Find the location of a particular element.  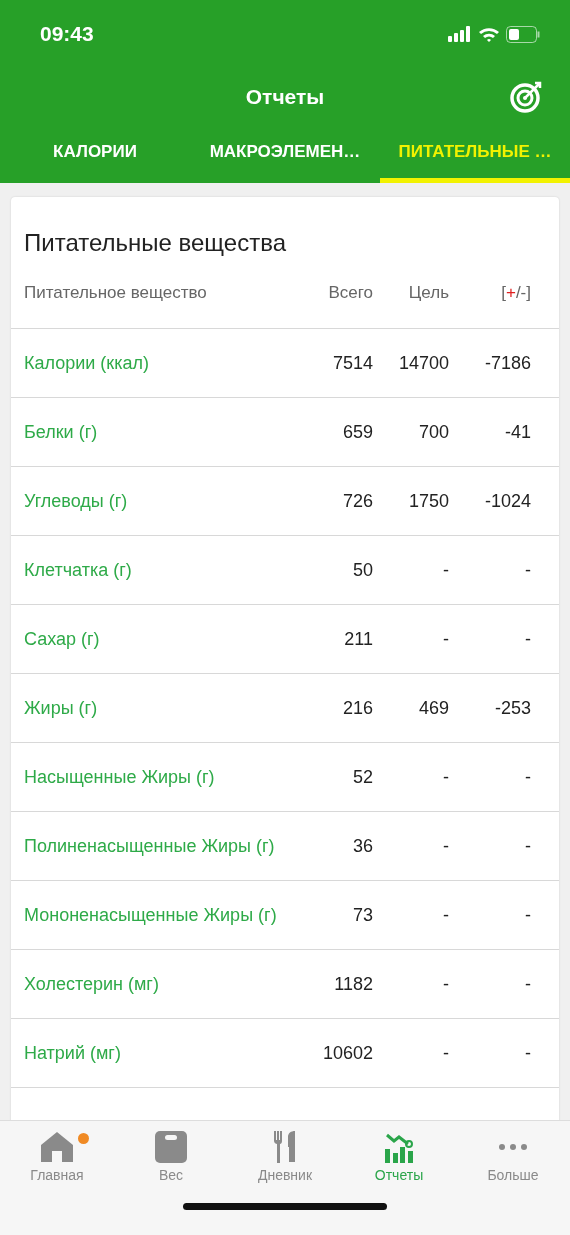

chart-icon is located at coordinates (399, 1147).